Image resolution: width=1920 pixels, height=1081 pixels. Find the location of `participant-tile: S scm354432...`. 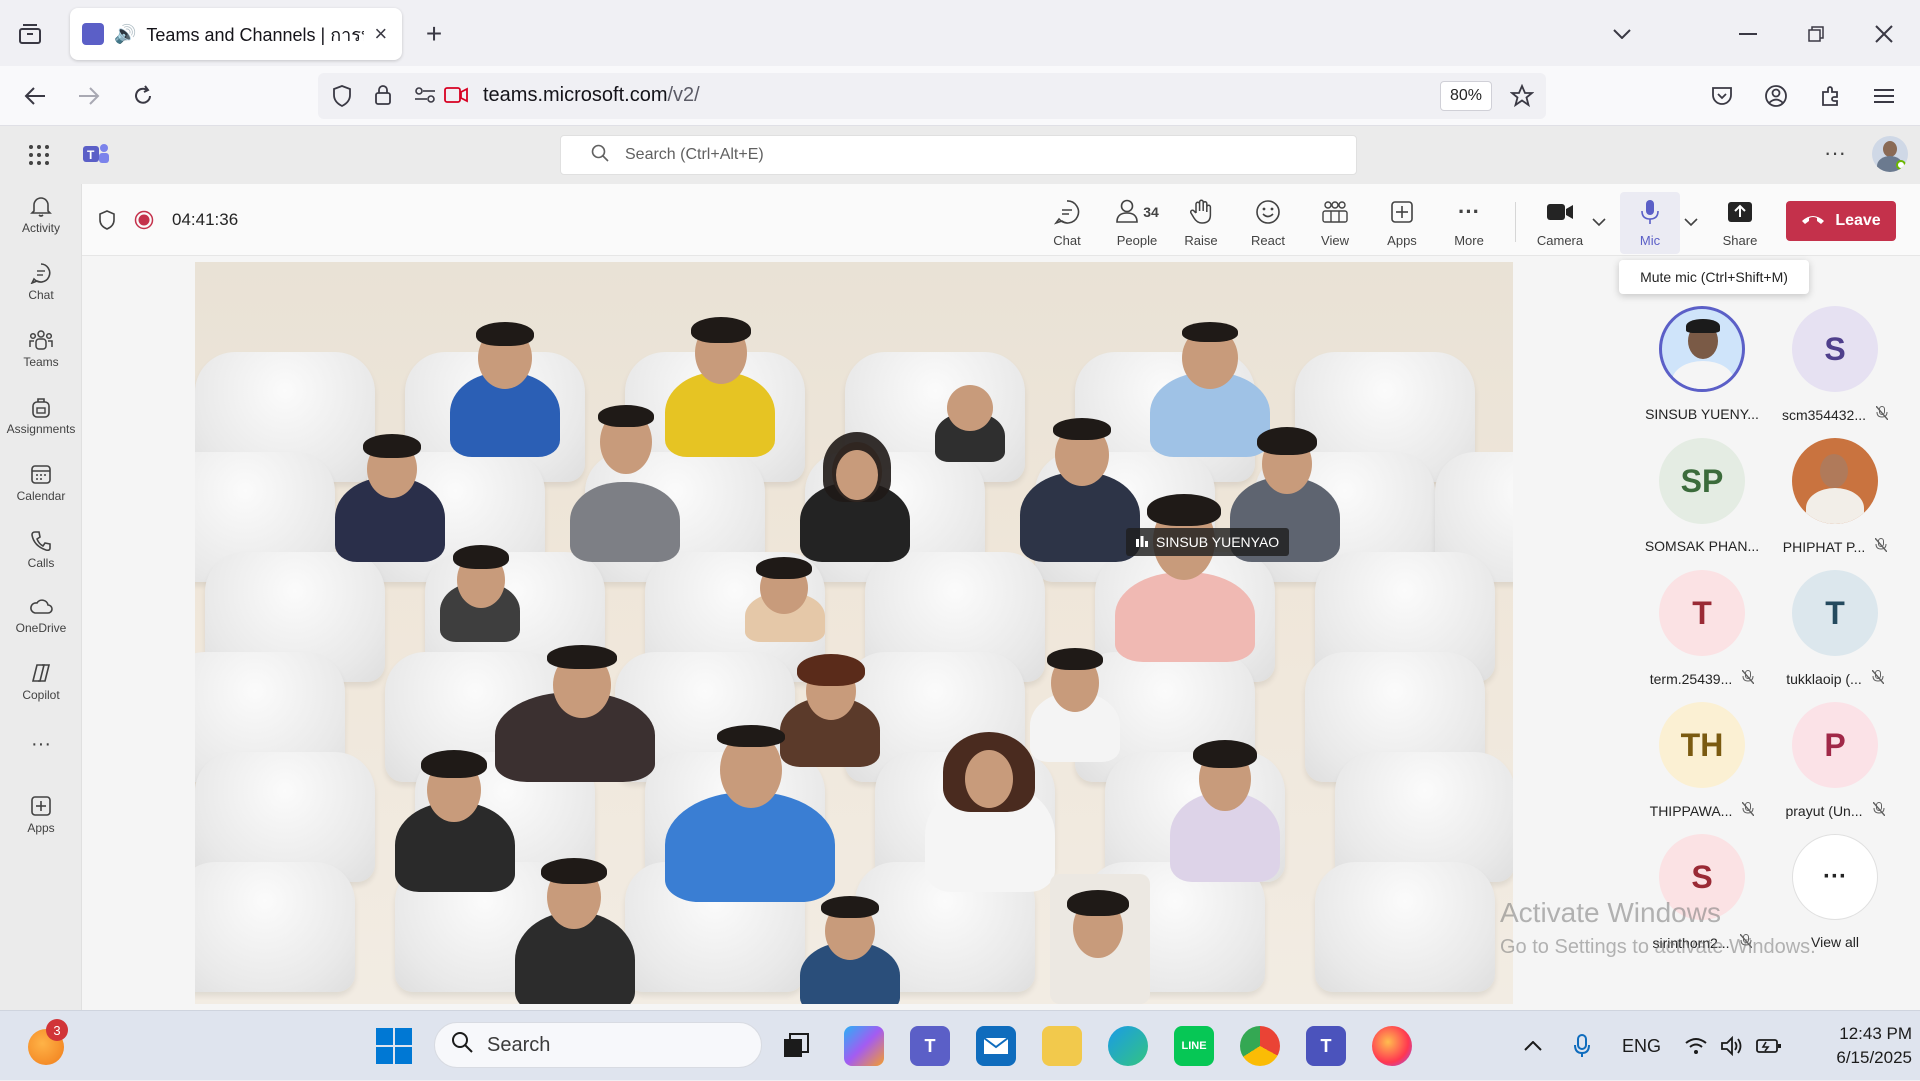

participant-tile: S scm354432... is located at coordinates (1835, 366).